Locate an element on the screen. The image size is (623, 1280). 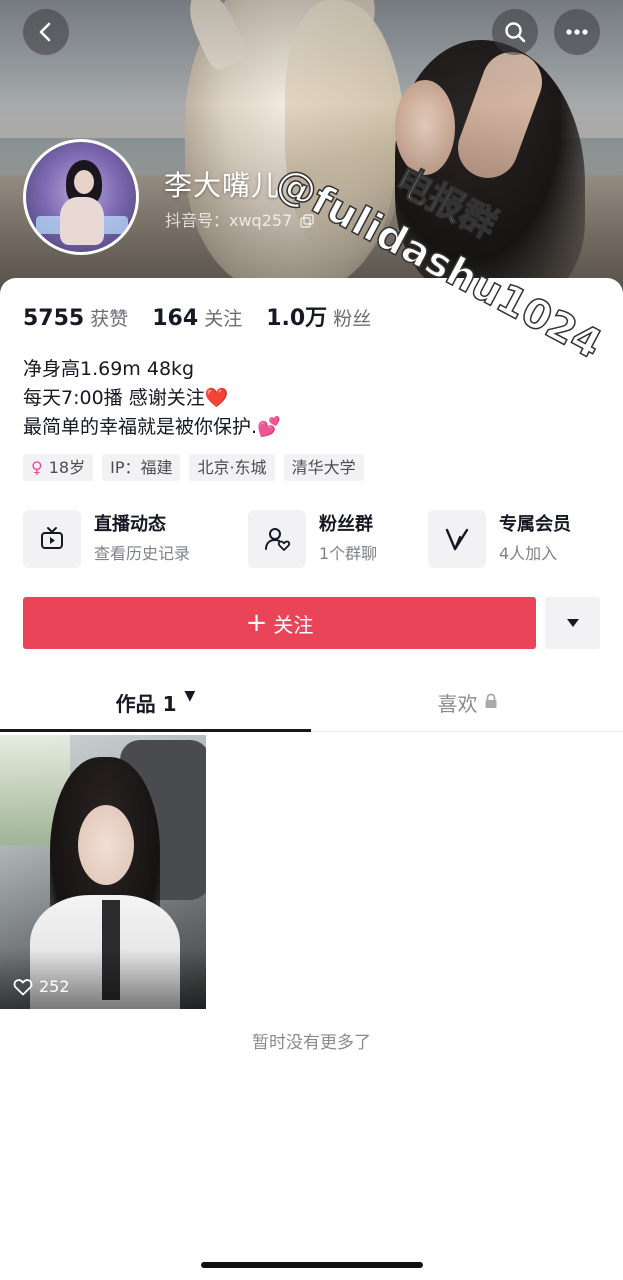
red-heart-emoji: ❤️ is located at coordinates (216, 398).